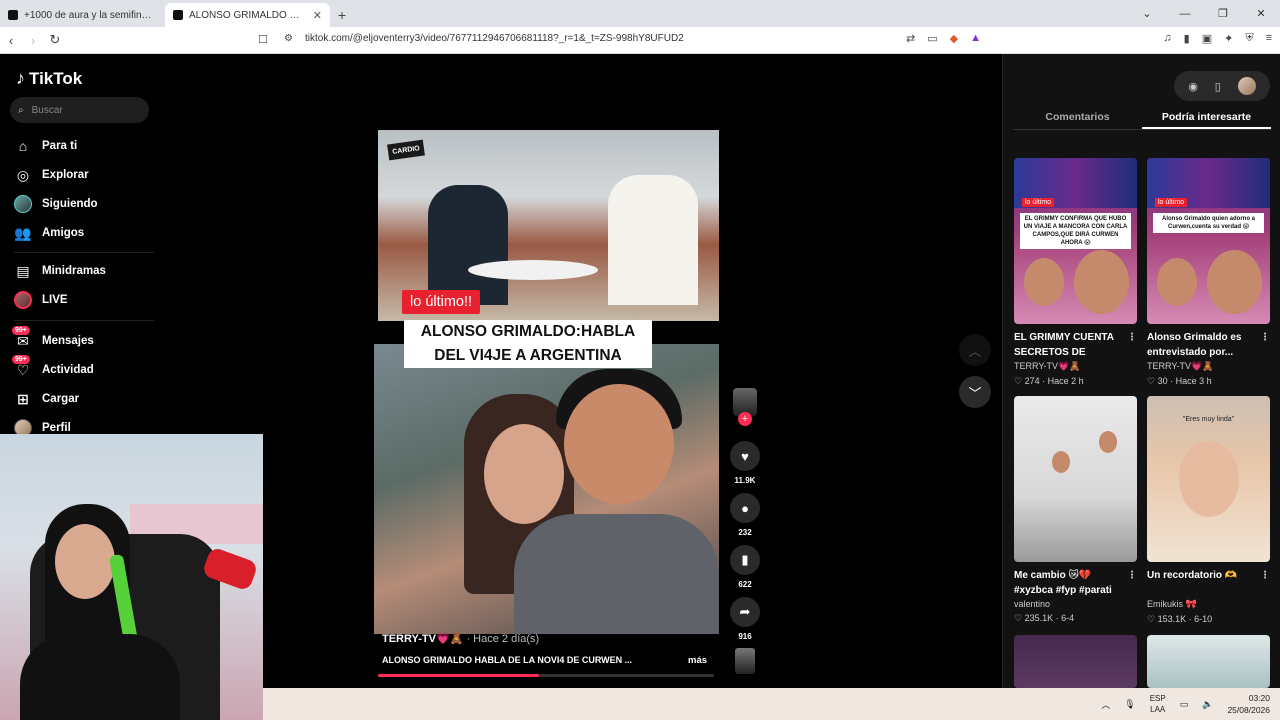  Describe the element at coordinates (546, 675) in the screenshot. I see `video-progress-bar` at that location.